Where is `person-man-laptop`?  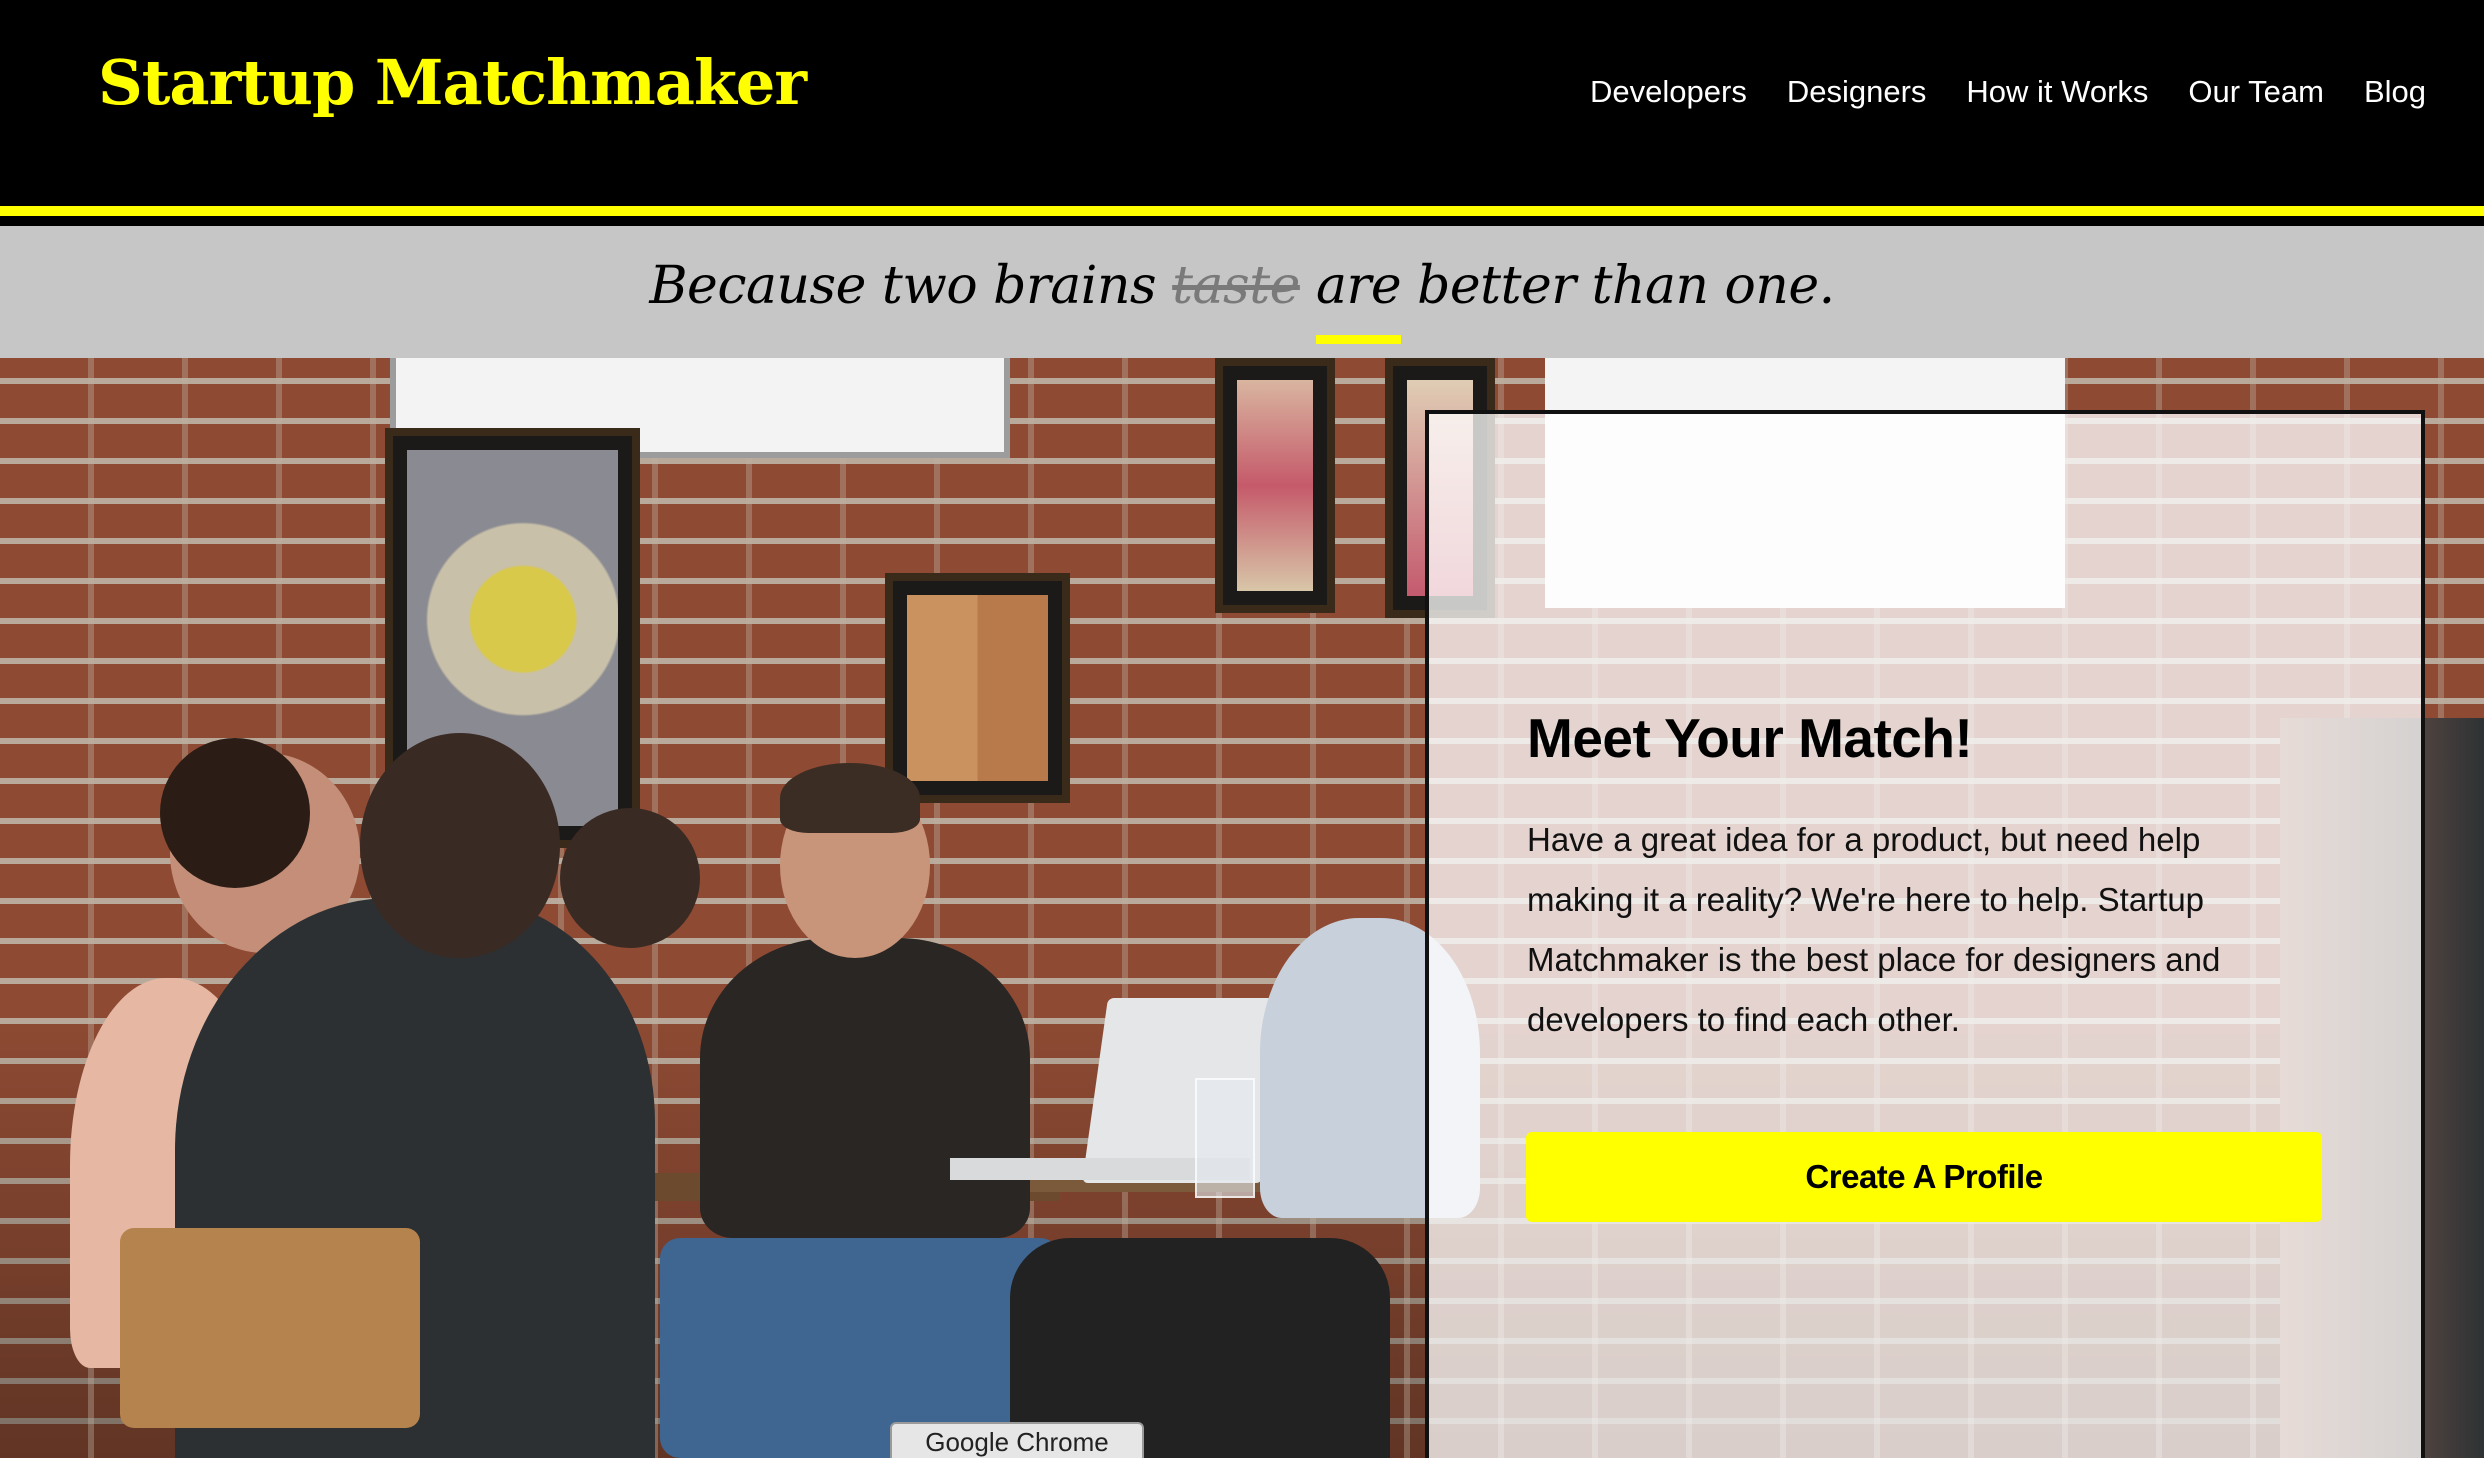
person-man-laptop is located at coordinates (865, 1088).